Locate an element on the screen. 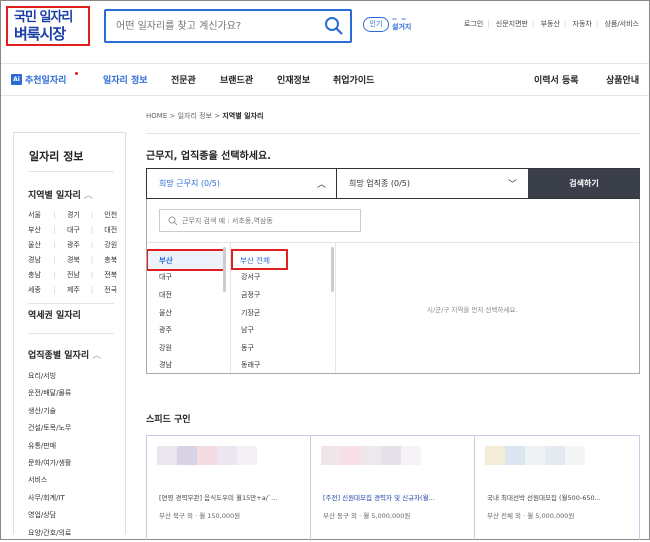 The height and width of the screenshot is (542, 650). realestate-link: 부동산 is located at coordinates (550, 24).